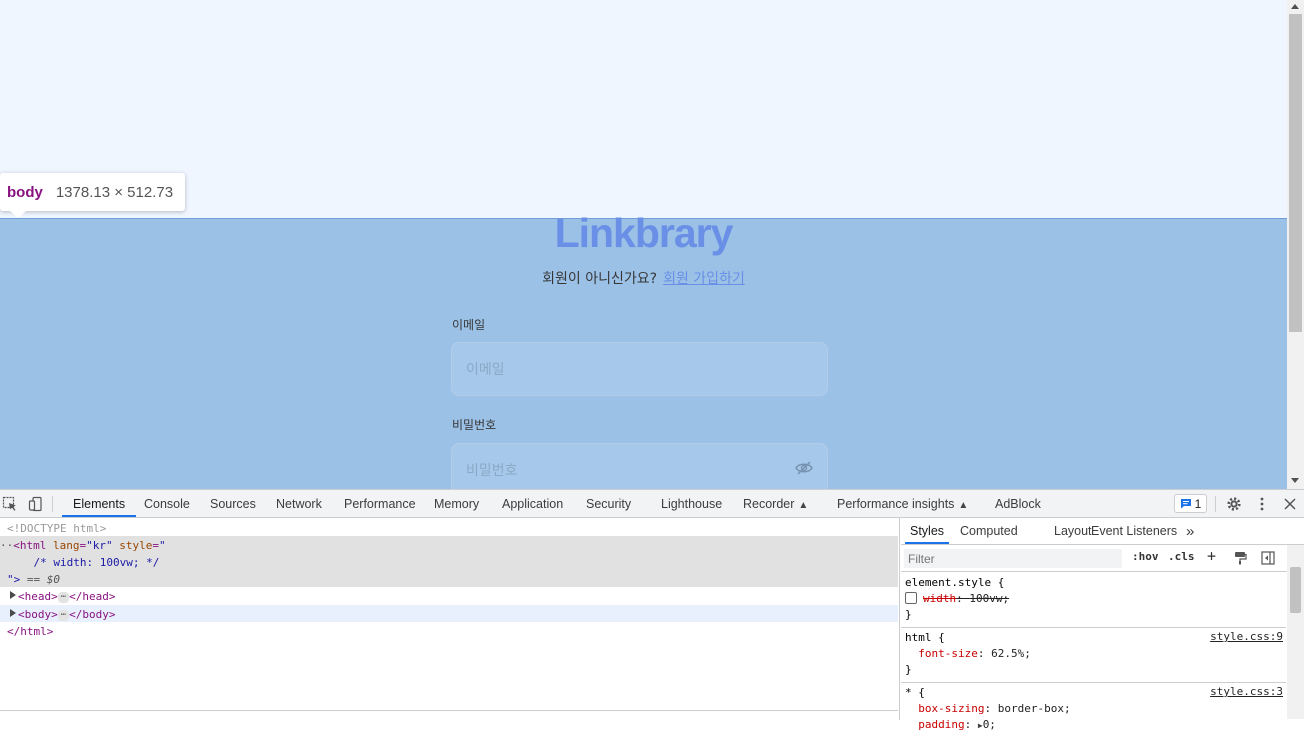  Describe the element at coordinates (456, 528) in the screenshot. I see `doctype-node: <!DOCTYPE html>` at that location.